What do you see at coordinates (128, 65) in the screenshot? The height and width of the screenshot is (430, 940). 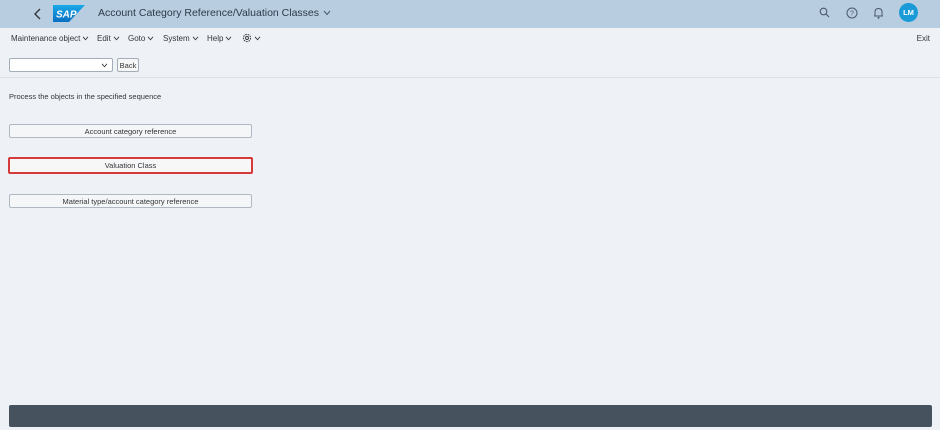 I see `back-button: Back` at bounding box center [128, 65].